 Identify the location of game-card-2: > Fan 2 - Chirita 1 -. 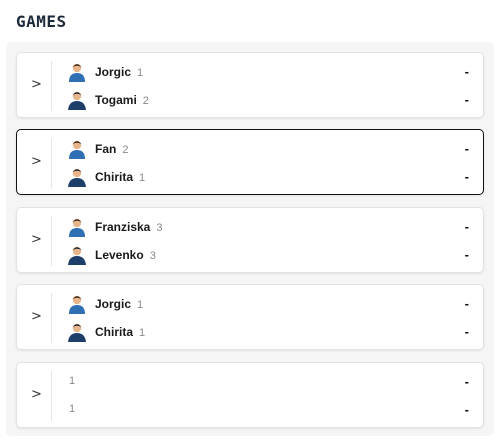
(250, 162).